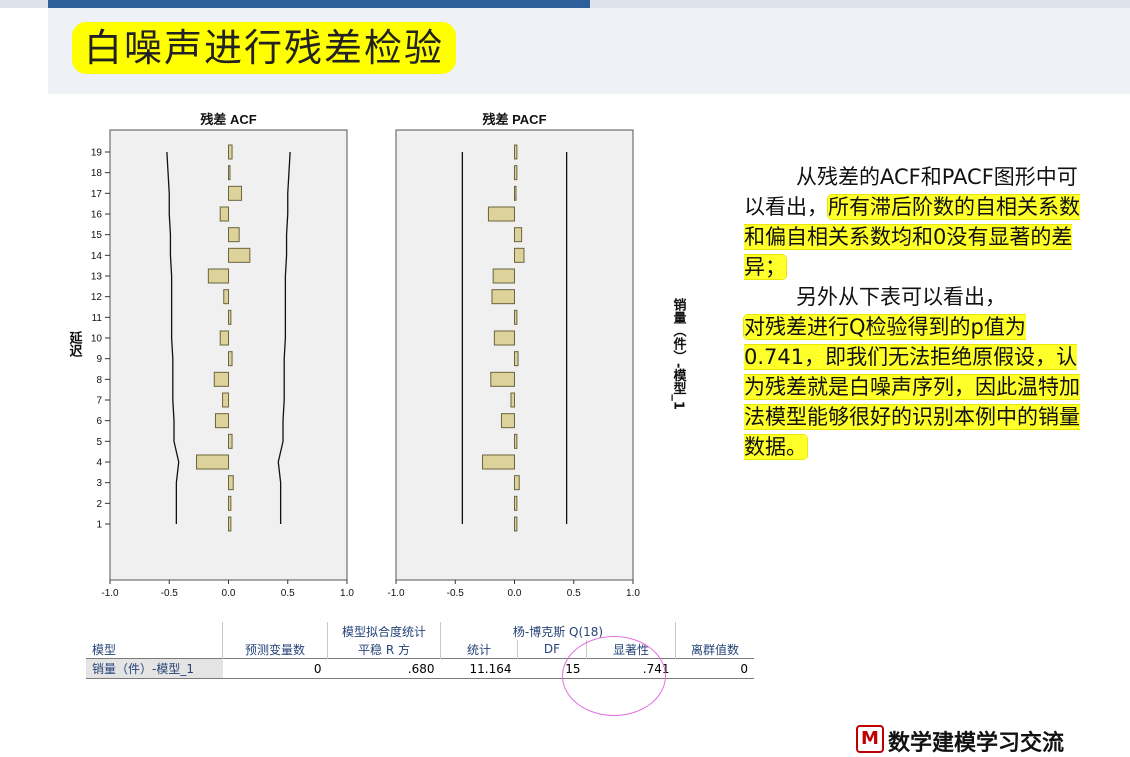 Image resolution: width=1130 pixels, height=757 pixels. I want to click on y-tick-label: 5, so click(99, 442).